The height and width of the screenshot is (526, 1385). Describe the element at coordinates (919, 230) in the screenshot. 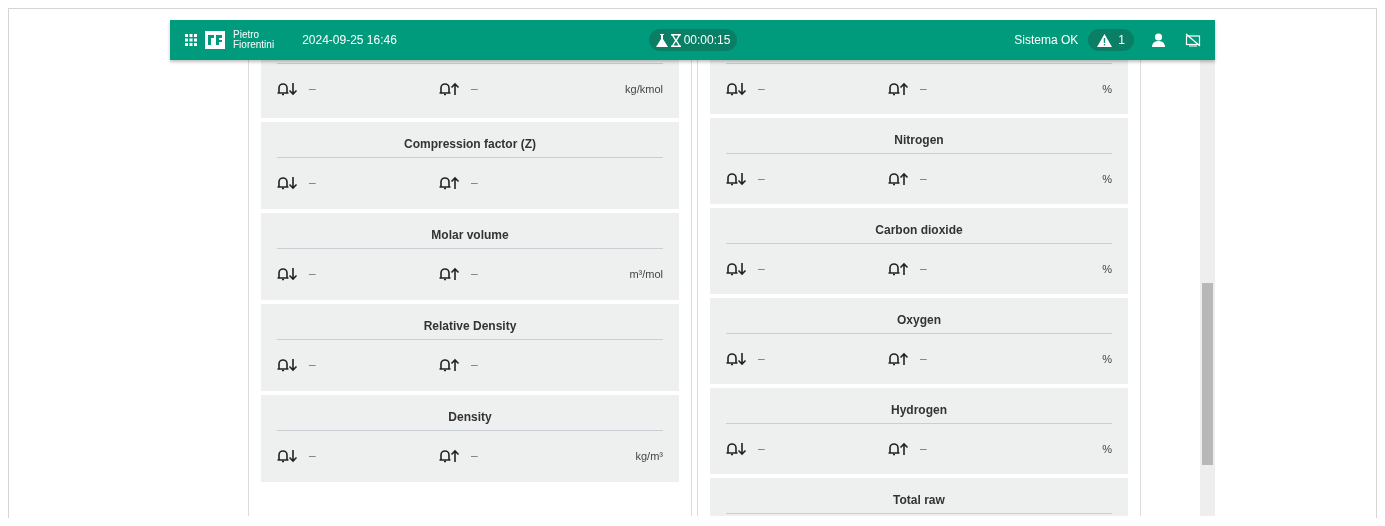

I see `card-title: Carbon dioxide` at that location.